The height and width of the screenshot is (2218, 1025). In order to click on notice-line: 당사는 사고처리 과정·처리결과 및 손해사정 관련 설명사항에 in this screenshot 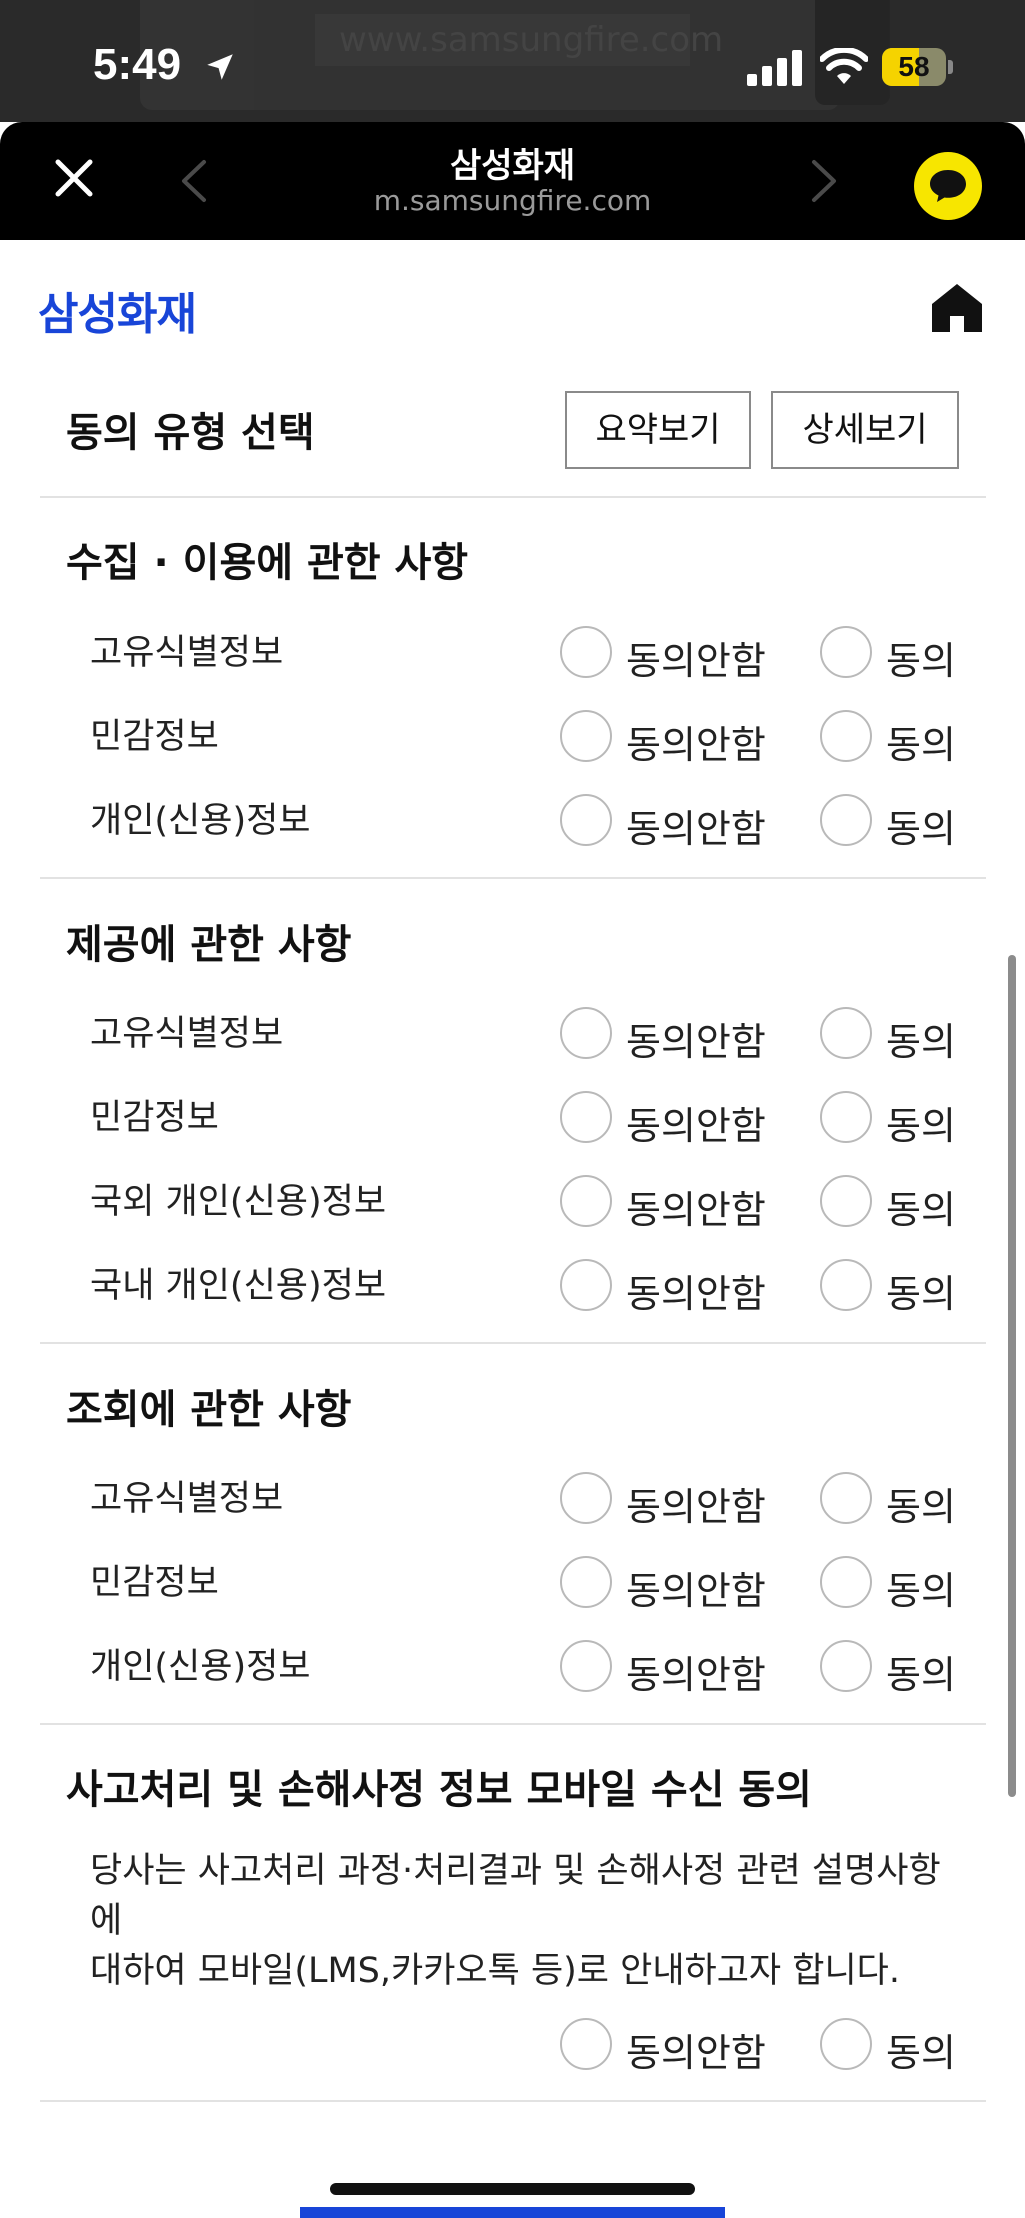, I will do `click(515, 1896)`.